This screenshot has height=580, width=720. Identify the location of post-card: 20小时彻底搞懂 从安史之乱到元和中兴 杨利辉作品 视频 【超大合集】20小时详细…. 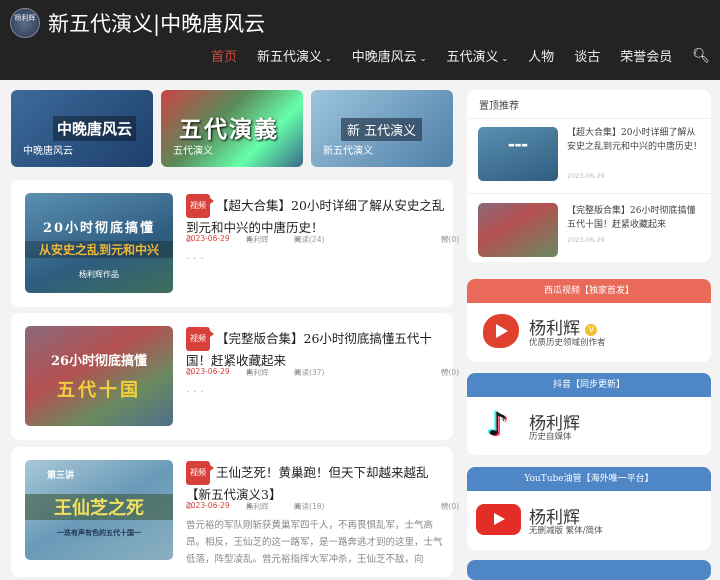
(235, 243).